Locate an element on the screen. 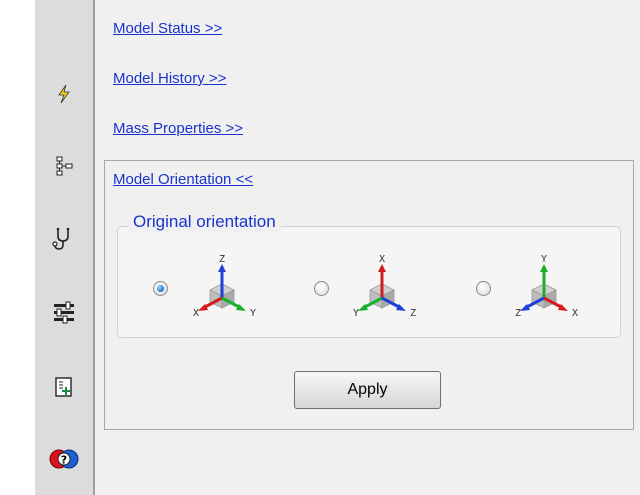 The width and height of the screenshot is (640, 495). sliders-icon is located at coordinates (64, 313).